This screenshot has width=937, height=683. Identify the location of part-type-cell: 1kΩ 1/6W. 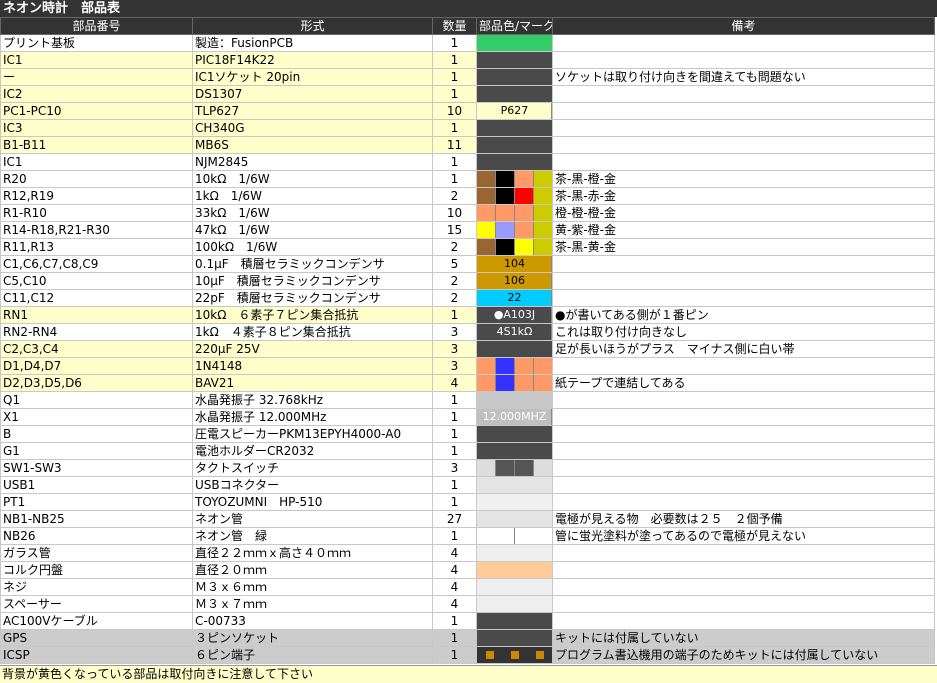
(312, 196).